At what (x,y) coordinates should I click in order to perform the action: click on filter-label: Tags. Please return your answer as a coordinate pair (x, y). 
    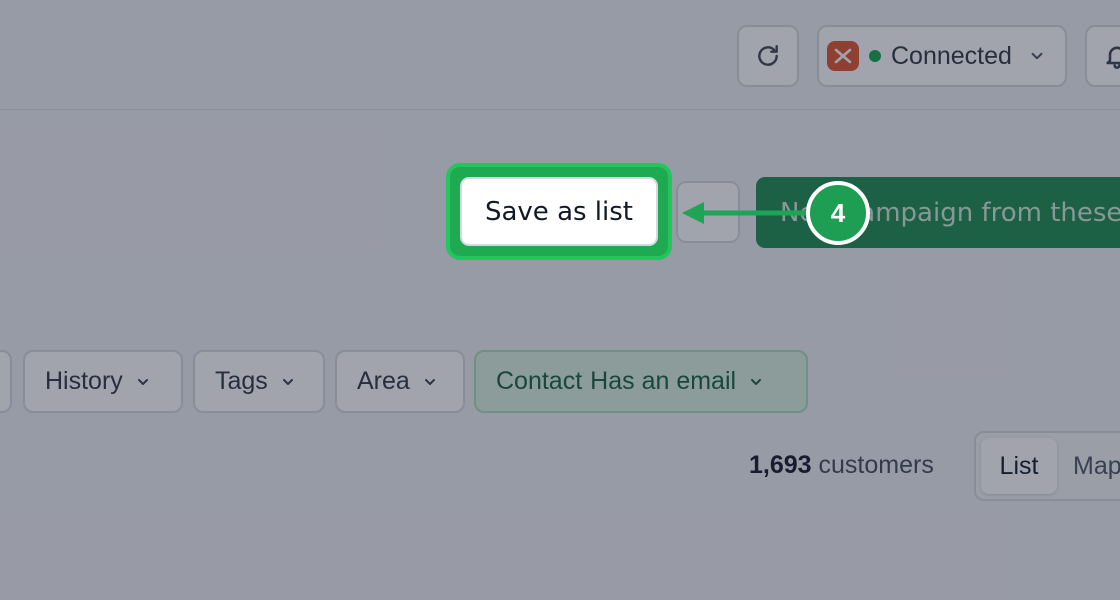
    Looking at the image, I should click on (241, 381).